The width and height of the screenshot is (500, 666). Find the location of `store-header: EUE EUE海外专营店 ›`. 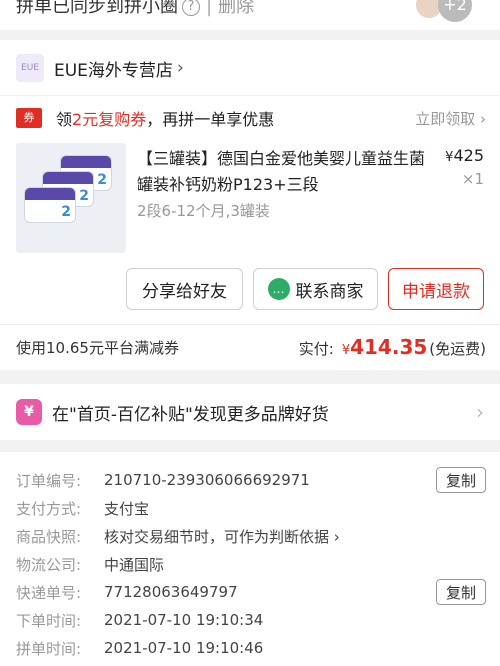

store-header: EUE EUE海外专营店 › is located at coordinates (100, 68).